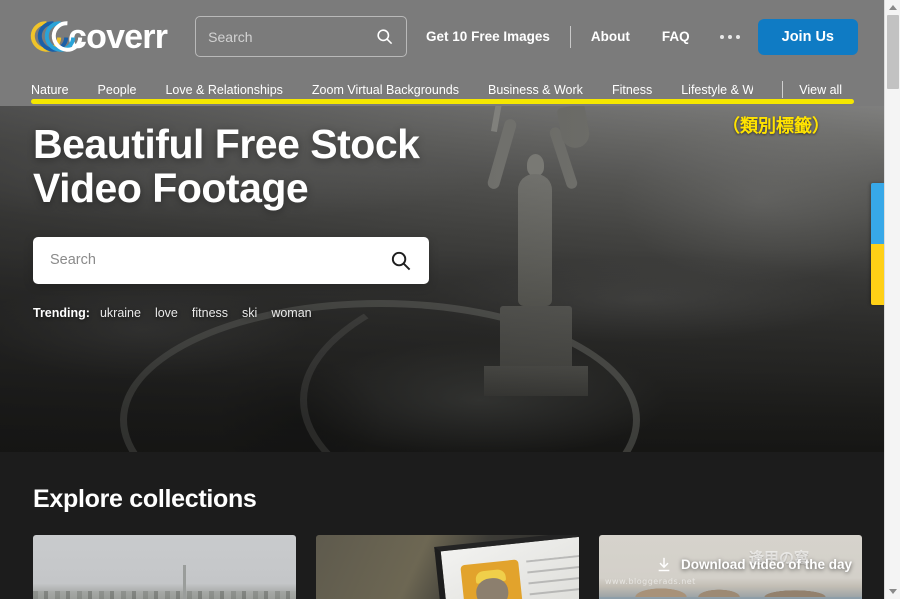  I want to click on hero-title: Beautiful Free Stock Video Footage, so click(293, 166).